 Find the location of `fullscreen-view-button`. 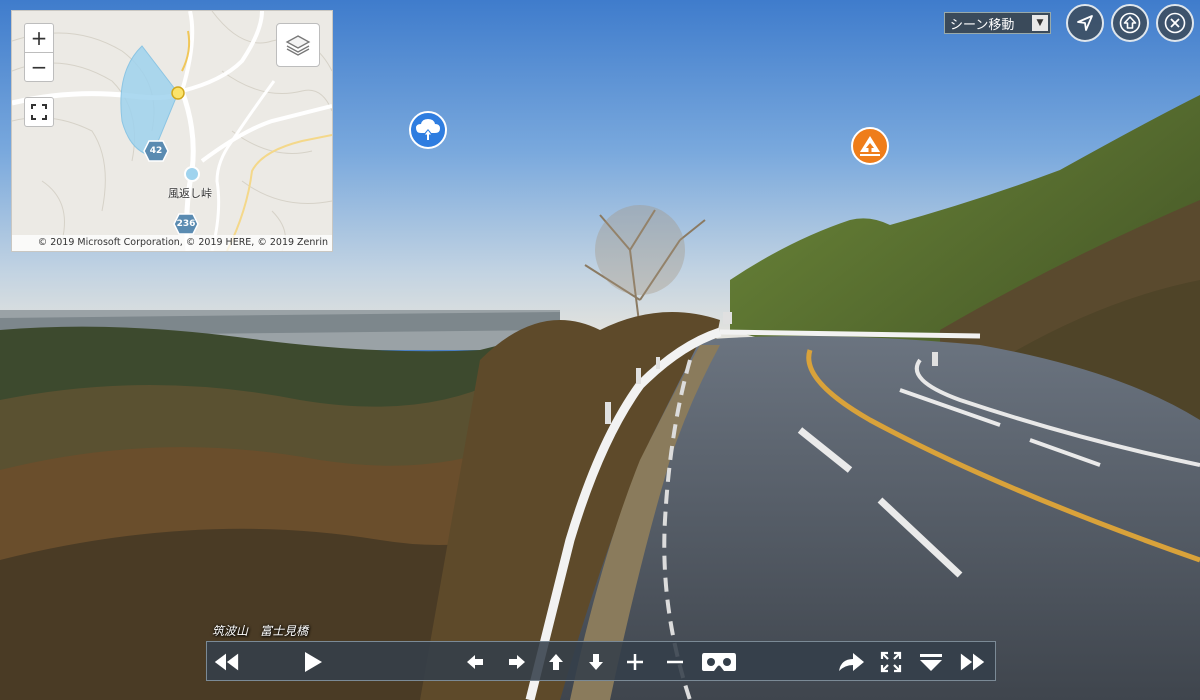

fullscreen-view-button is located at coordinates (891, 662).